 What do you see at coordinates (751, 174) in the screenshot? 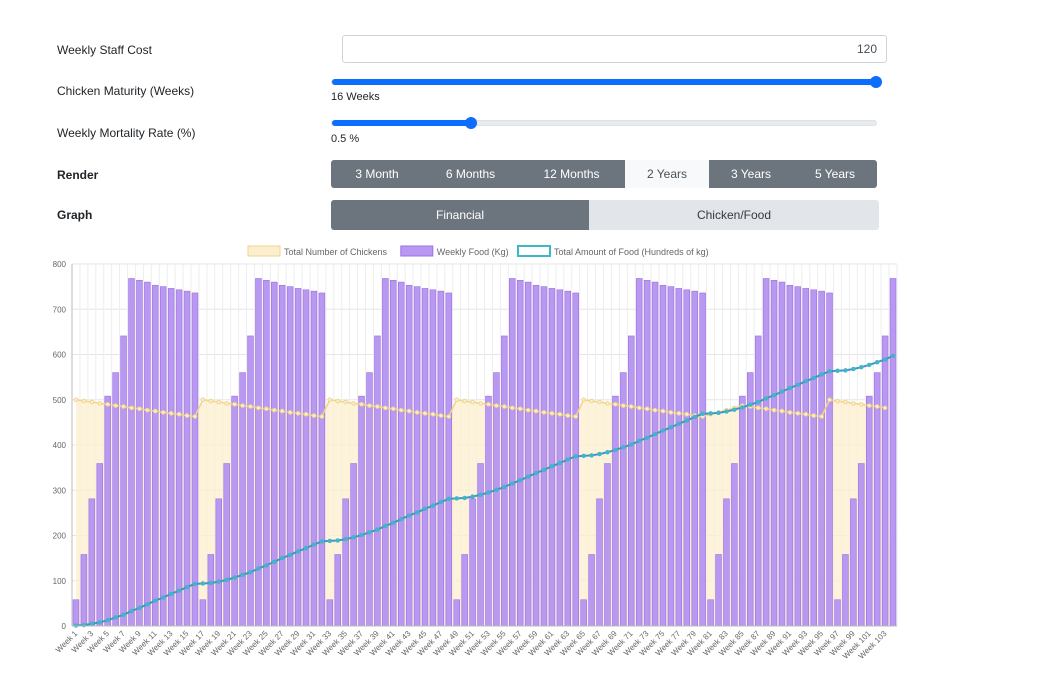
I see `render-option-3-years: 3 Years` at bounding box center [751, 174].